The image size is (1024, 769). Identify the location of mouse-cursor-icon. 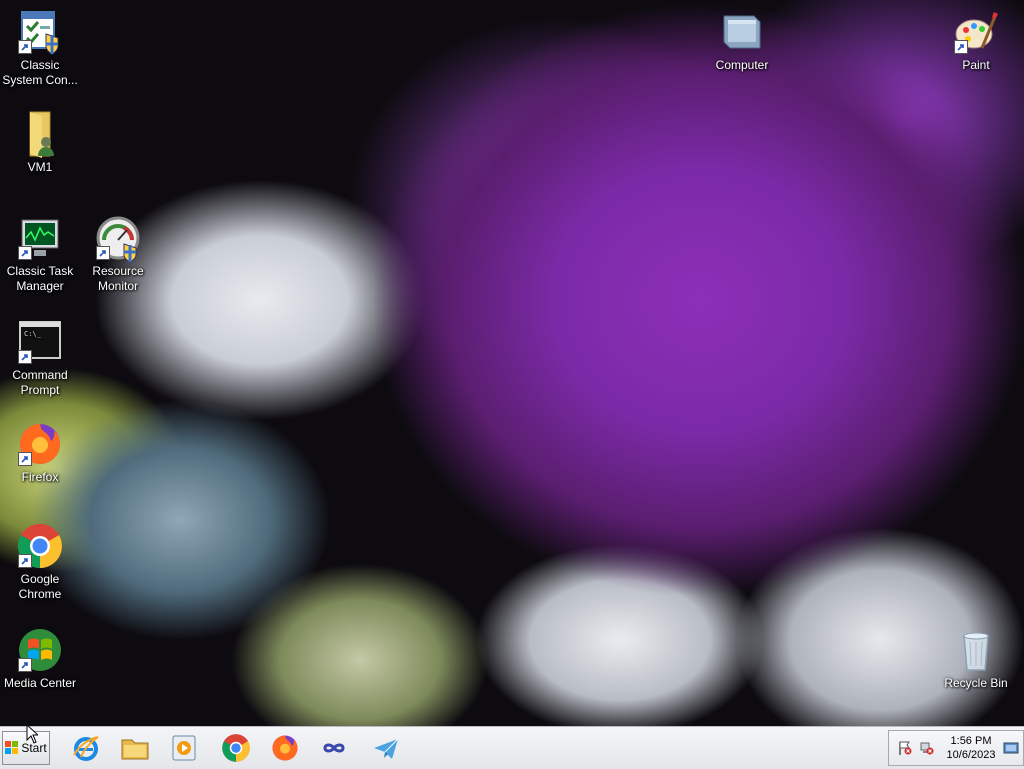
(32, 734).